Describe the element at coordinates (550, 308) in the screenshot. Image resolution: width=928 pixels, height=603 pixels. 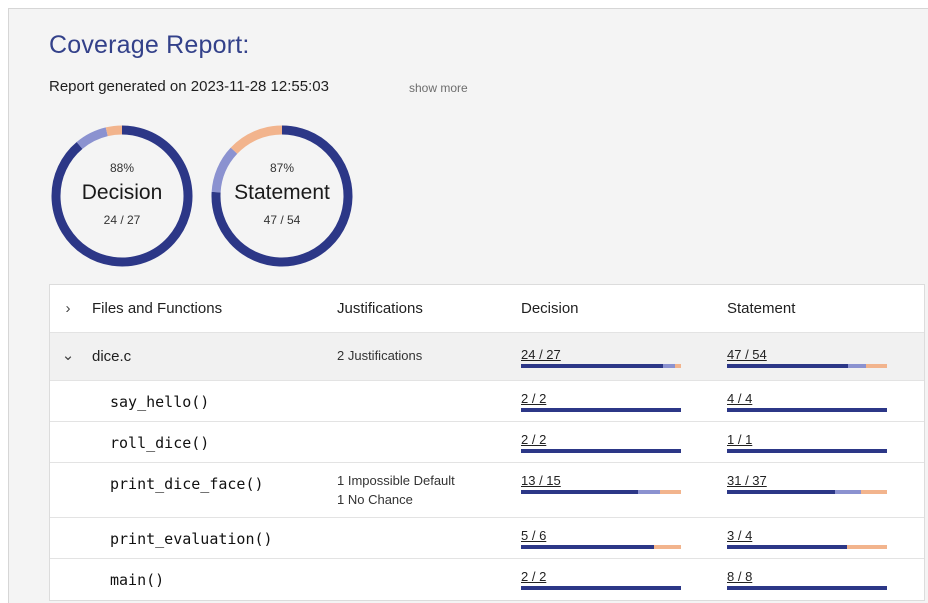
I see `header-decision: Decision` at that location.